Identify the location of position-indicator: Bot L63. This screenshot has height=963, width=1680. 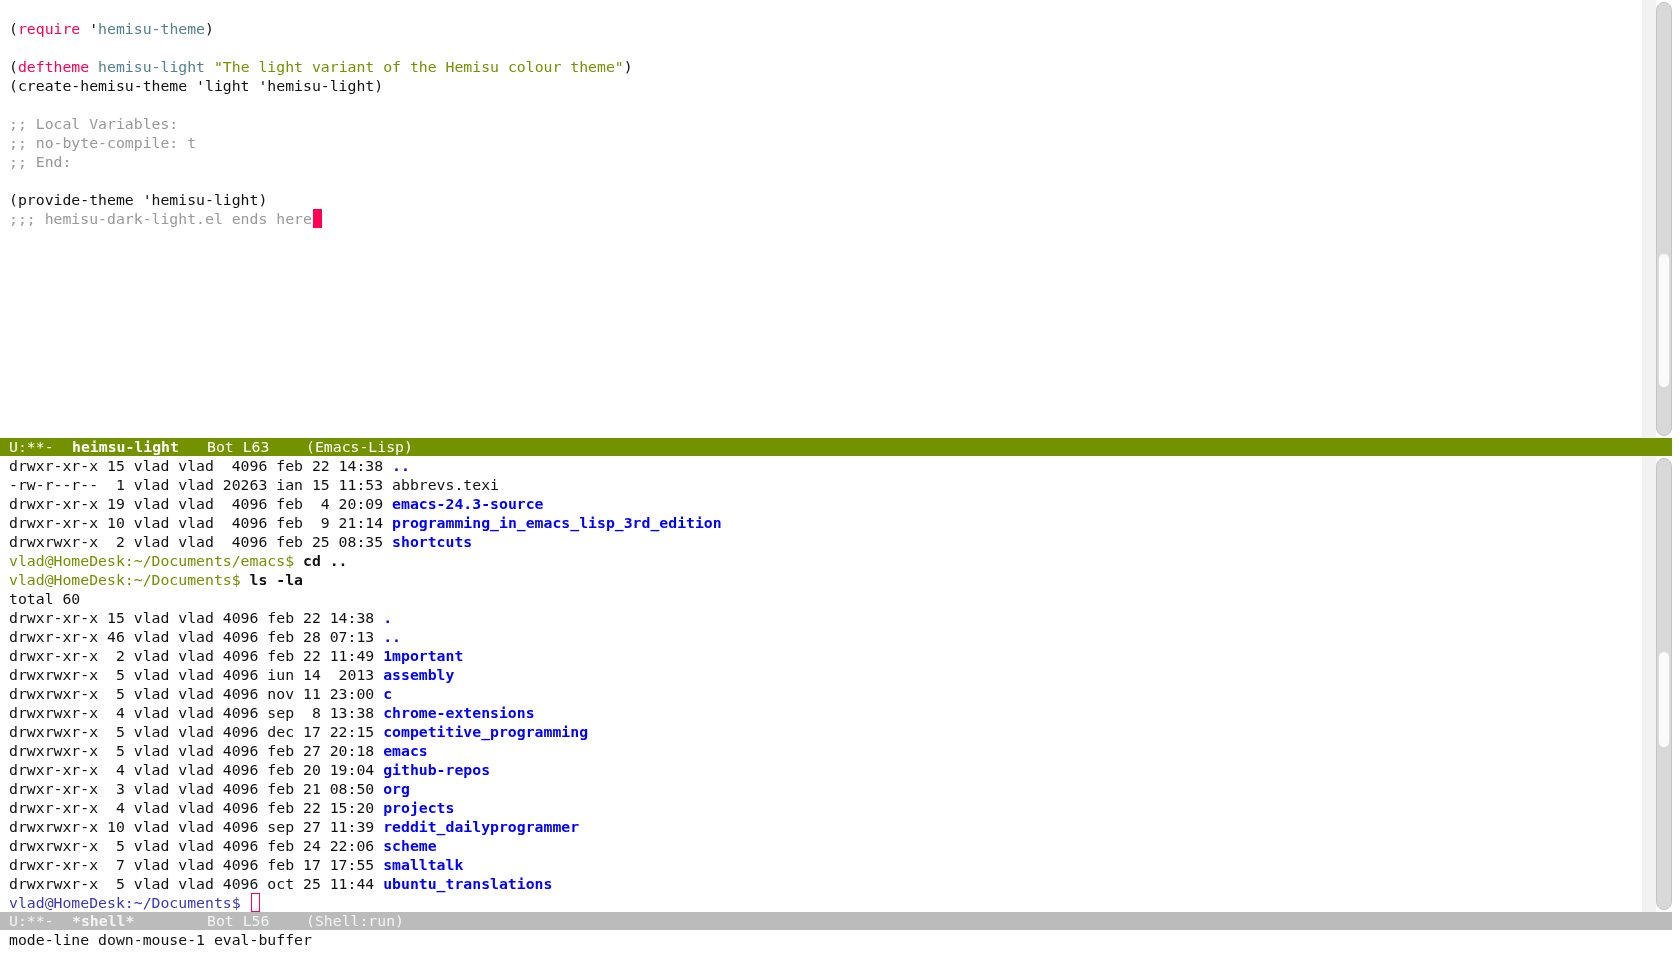
(239, 447).